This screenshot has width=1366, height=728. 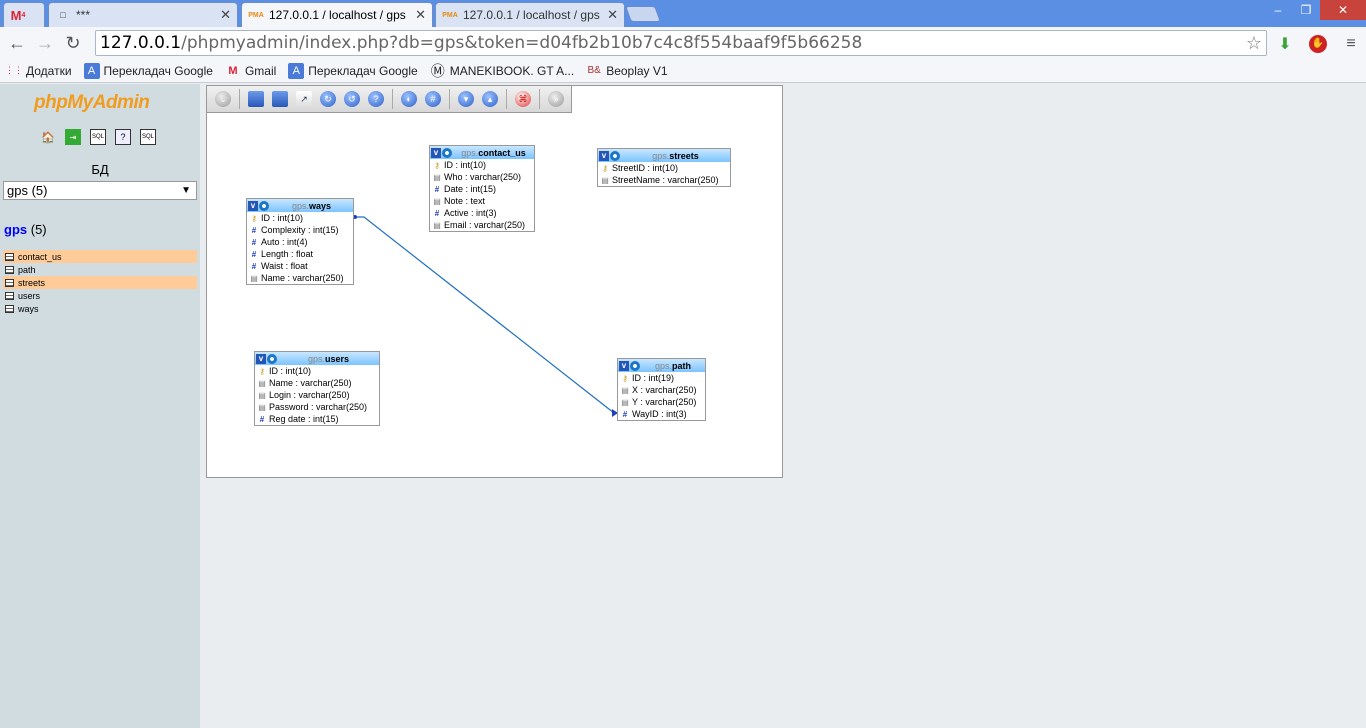 I want to click on download-extension-icon: ⬇, so click(x=1285, y=44).